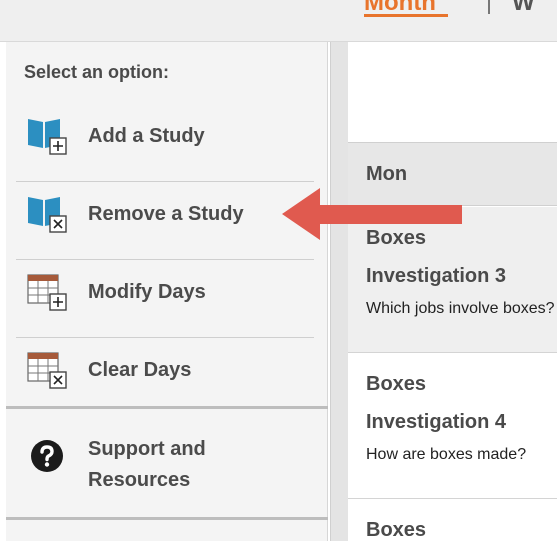  I want to click on modify-days-label: Modify Days, so click(147, 292).